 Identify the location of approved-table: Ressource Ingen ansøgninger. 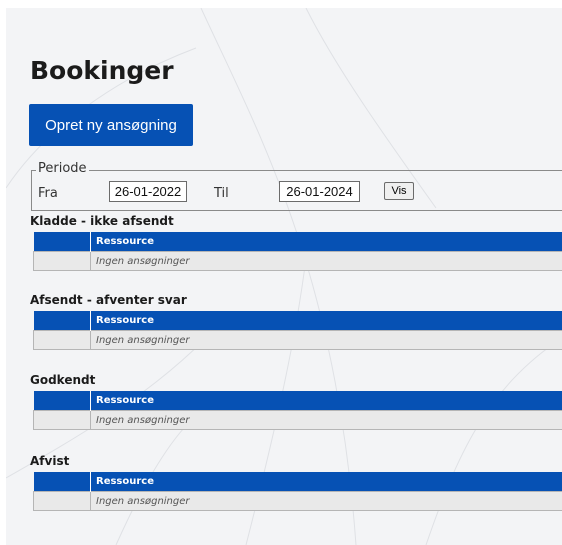
(297, 410).